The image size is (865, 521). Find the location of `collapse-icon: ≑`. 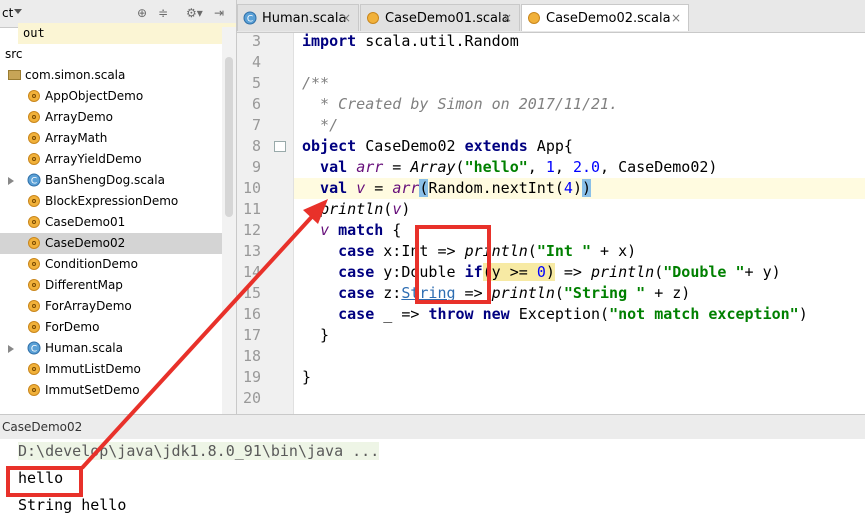

collapse-icon: ≑ is located at coordinates (163, 13).